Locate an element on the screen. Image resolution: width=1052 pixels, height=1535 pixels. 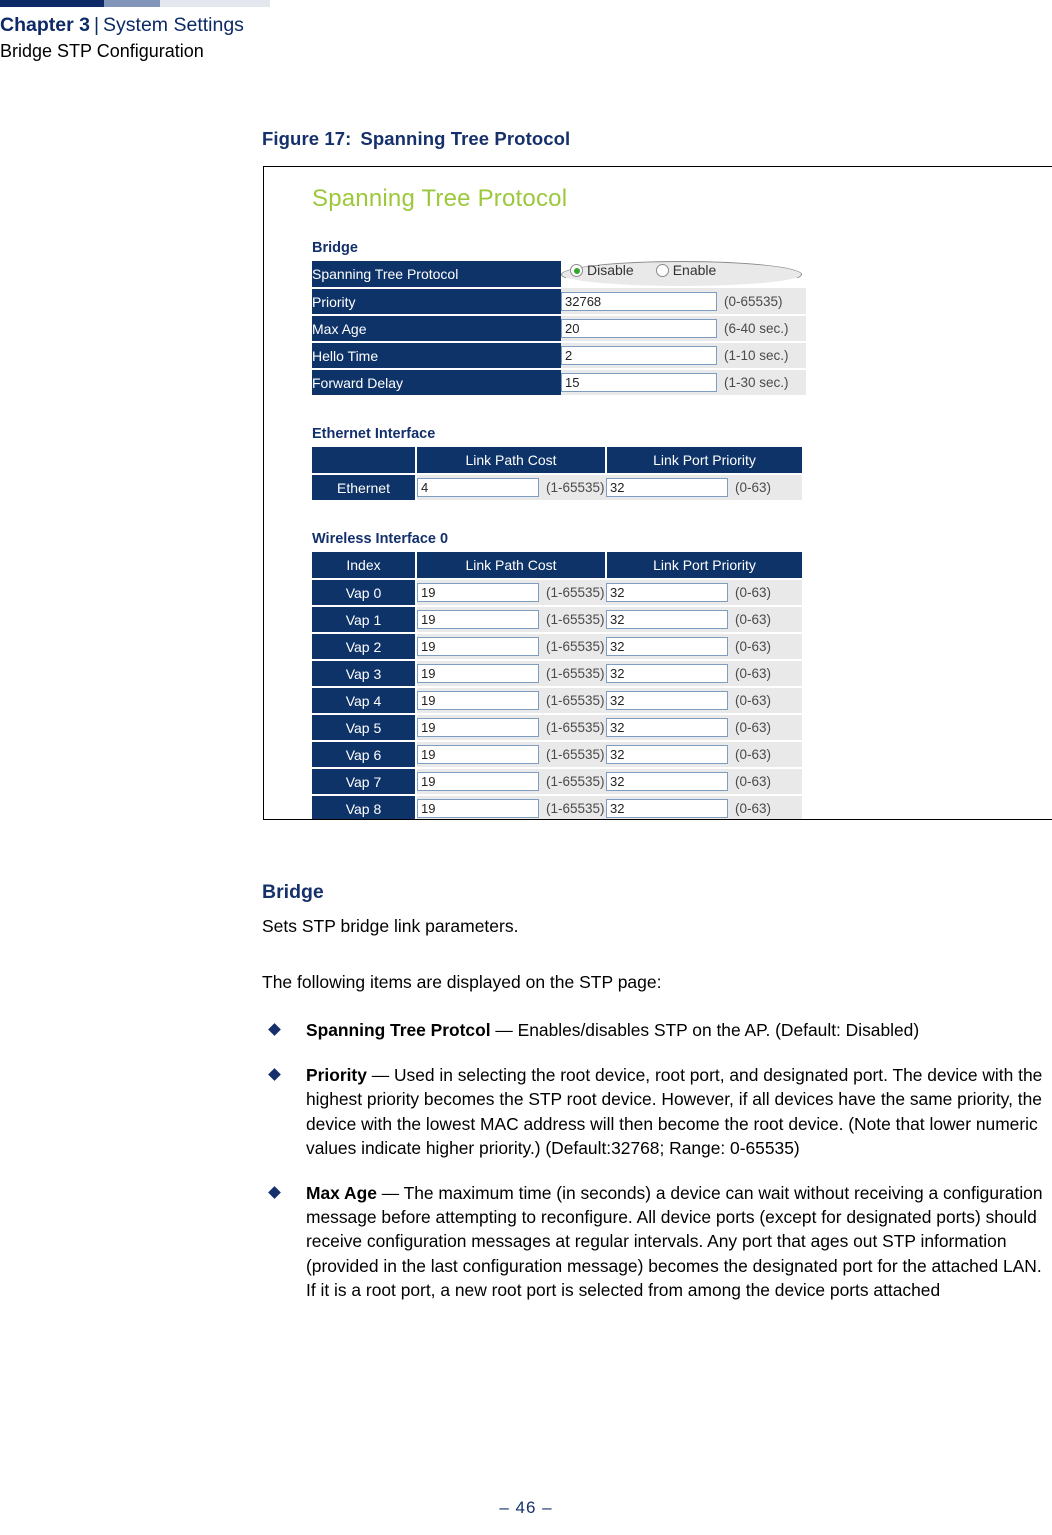
bridge-row-value: 20 (6-40 sec.) is located at coordinates (683, 329).